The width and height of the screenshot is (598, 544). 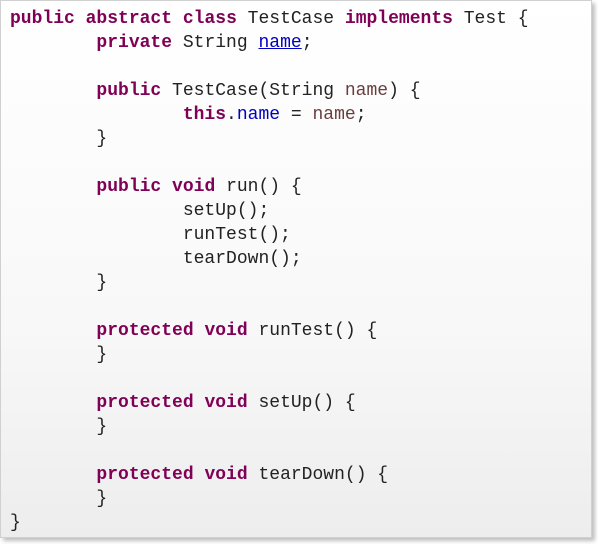 I want to click on code-line: setUp();, so click(x=269, y=211).